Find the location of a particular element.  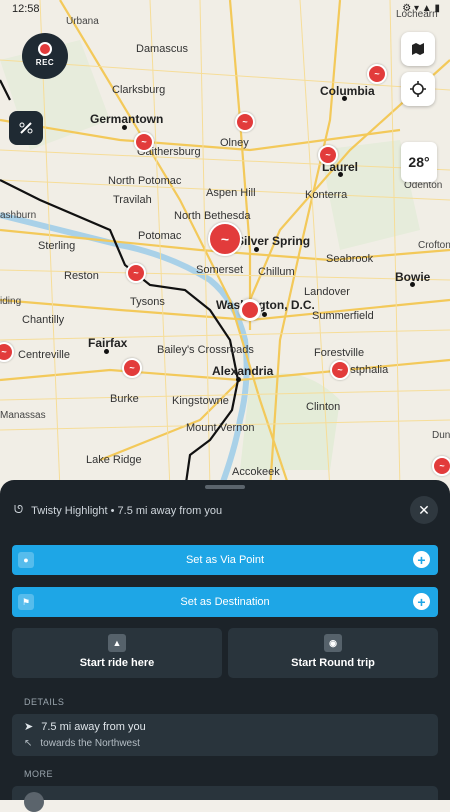

more-card is located at coordinates (225, 799).